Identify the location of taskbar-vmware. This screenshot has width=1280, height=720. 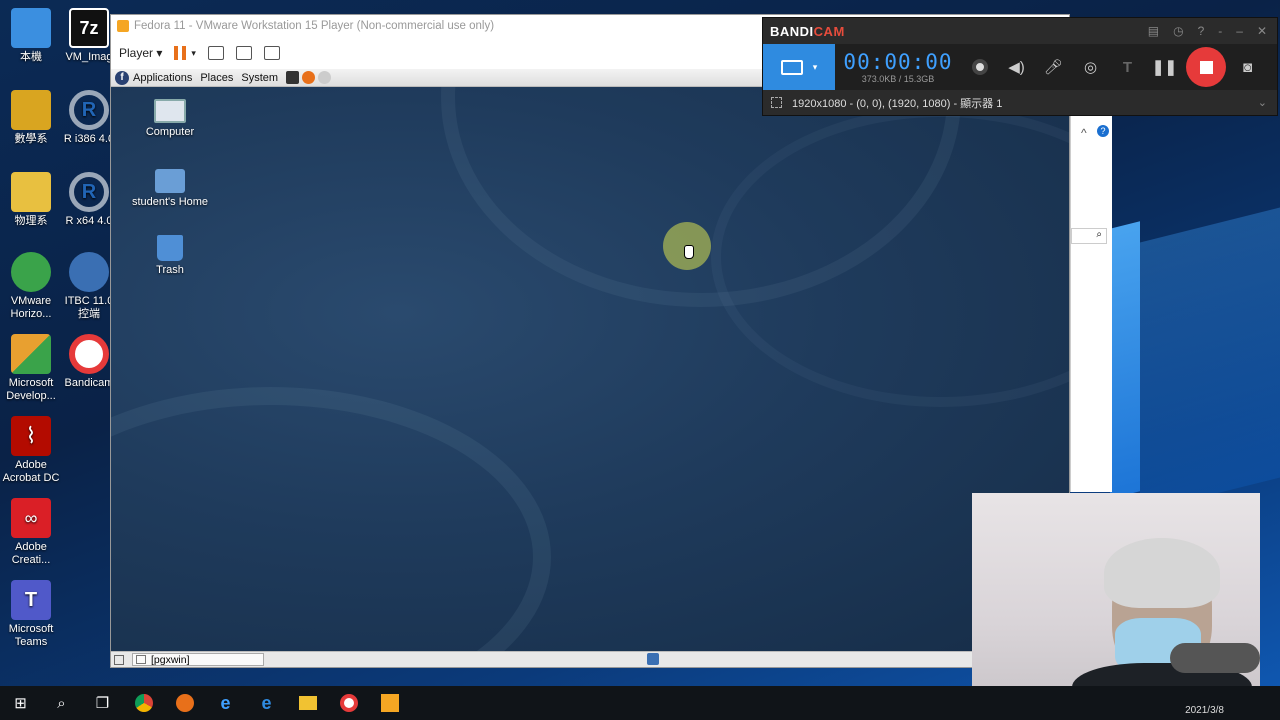
(389, 703).